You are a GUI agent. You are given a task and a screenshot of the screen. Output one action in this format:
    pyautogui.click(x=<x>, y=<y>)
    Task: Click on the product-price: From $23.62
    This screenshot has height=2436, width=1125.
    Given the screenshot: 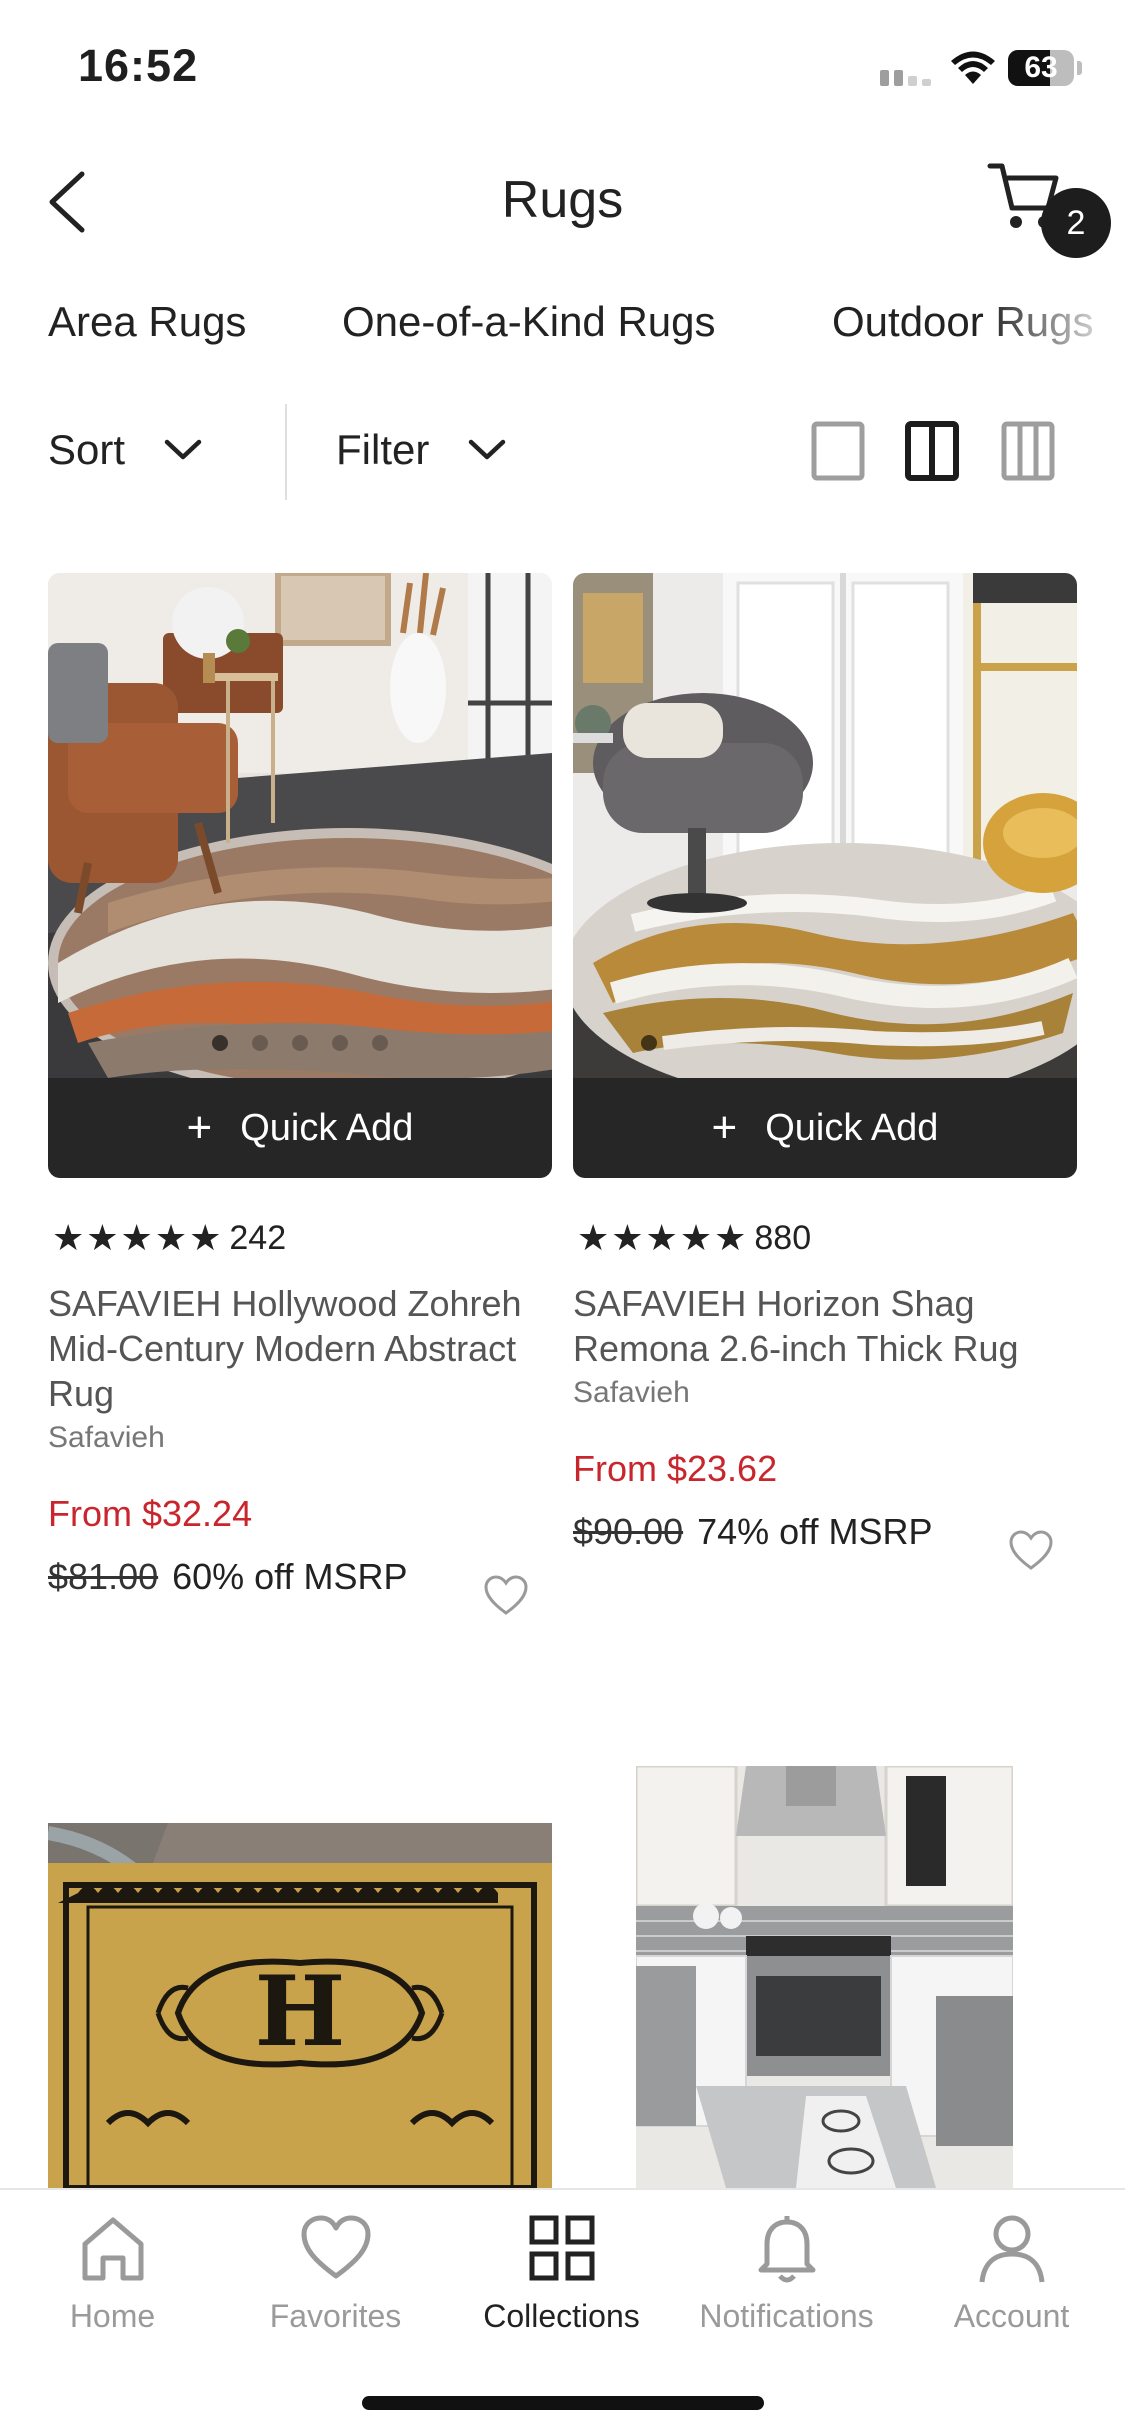 What is the action you would take?
    pyautogui.click(x=675, y=1468)
    